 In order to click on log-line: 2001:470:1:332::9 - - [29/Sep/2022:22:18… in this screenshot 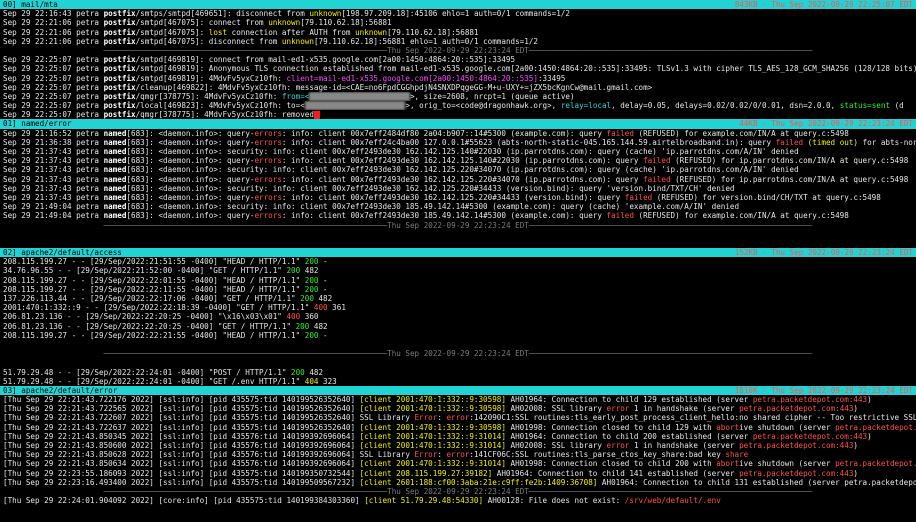, I will do `click(458, 307)`.